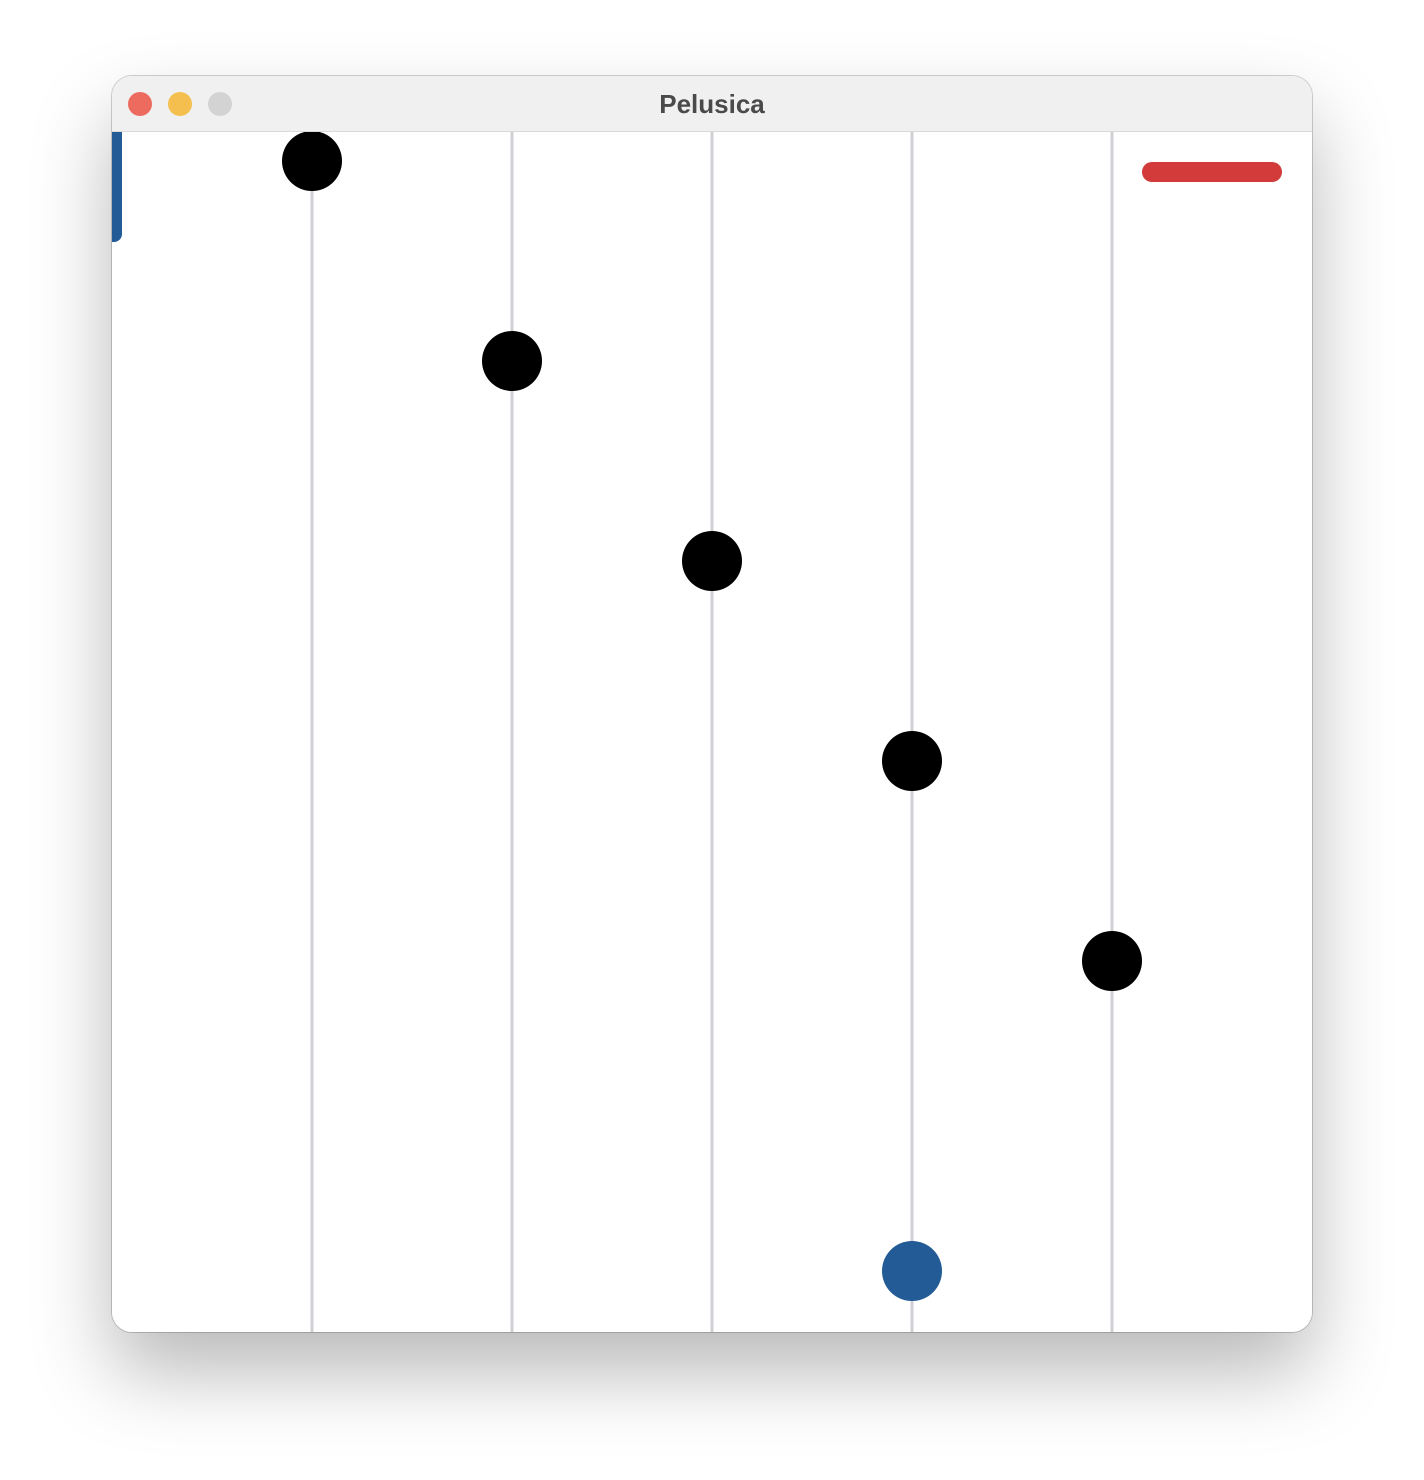  I want to click on health-bar, so click(1212, 172).